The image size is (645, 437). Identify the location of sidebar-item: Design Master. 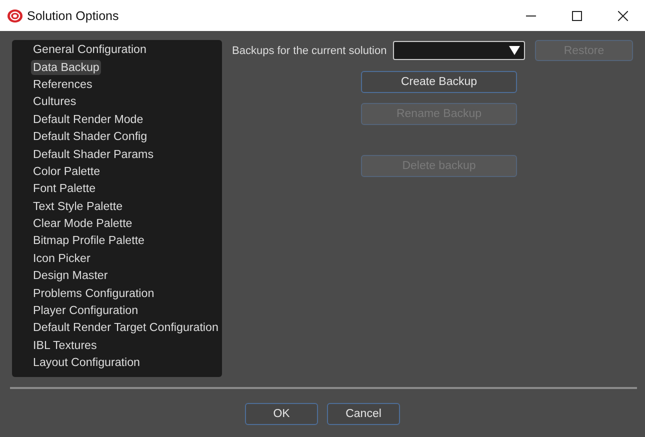
(70, 276).